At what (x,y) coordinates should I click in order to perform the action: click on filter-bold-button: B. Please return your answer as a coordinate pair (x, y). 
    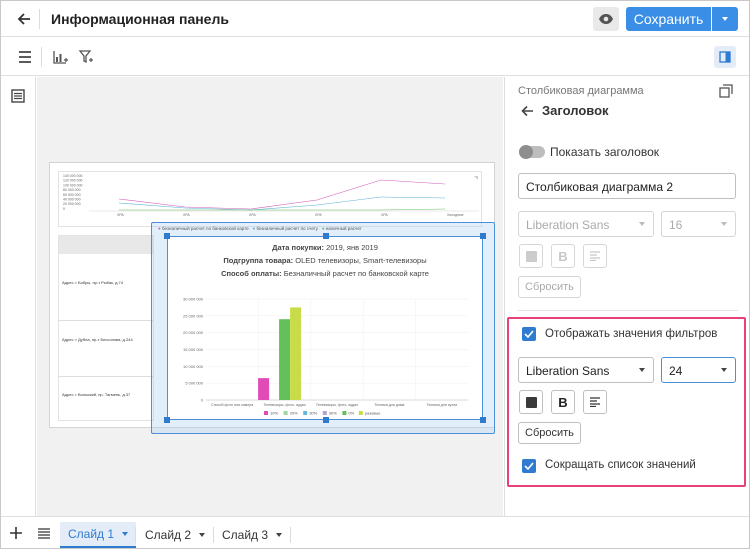
    Looking at the image, I should click on (563, 402).